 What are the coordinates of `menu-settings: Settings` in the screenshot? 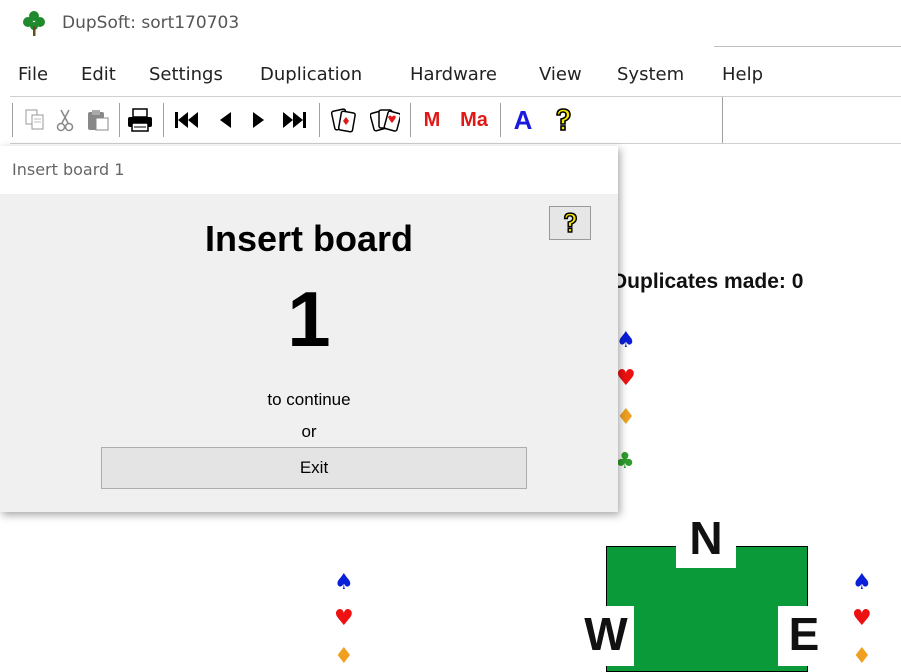 It's located at (186, 74).